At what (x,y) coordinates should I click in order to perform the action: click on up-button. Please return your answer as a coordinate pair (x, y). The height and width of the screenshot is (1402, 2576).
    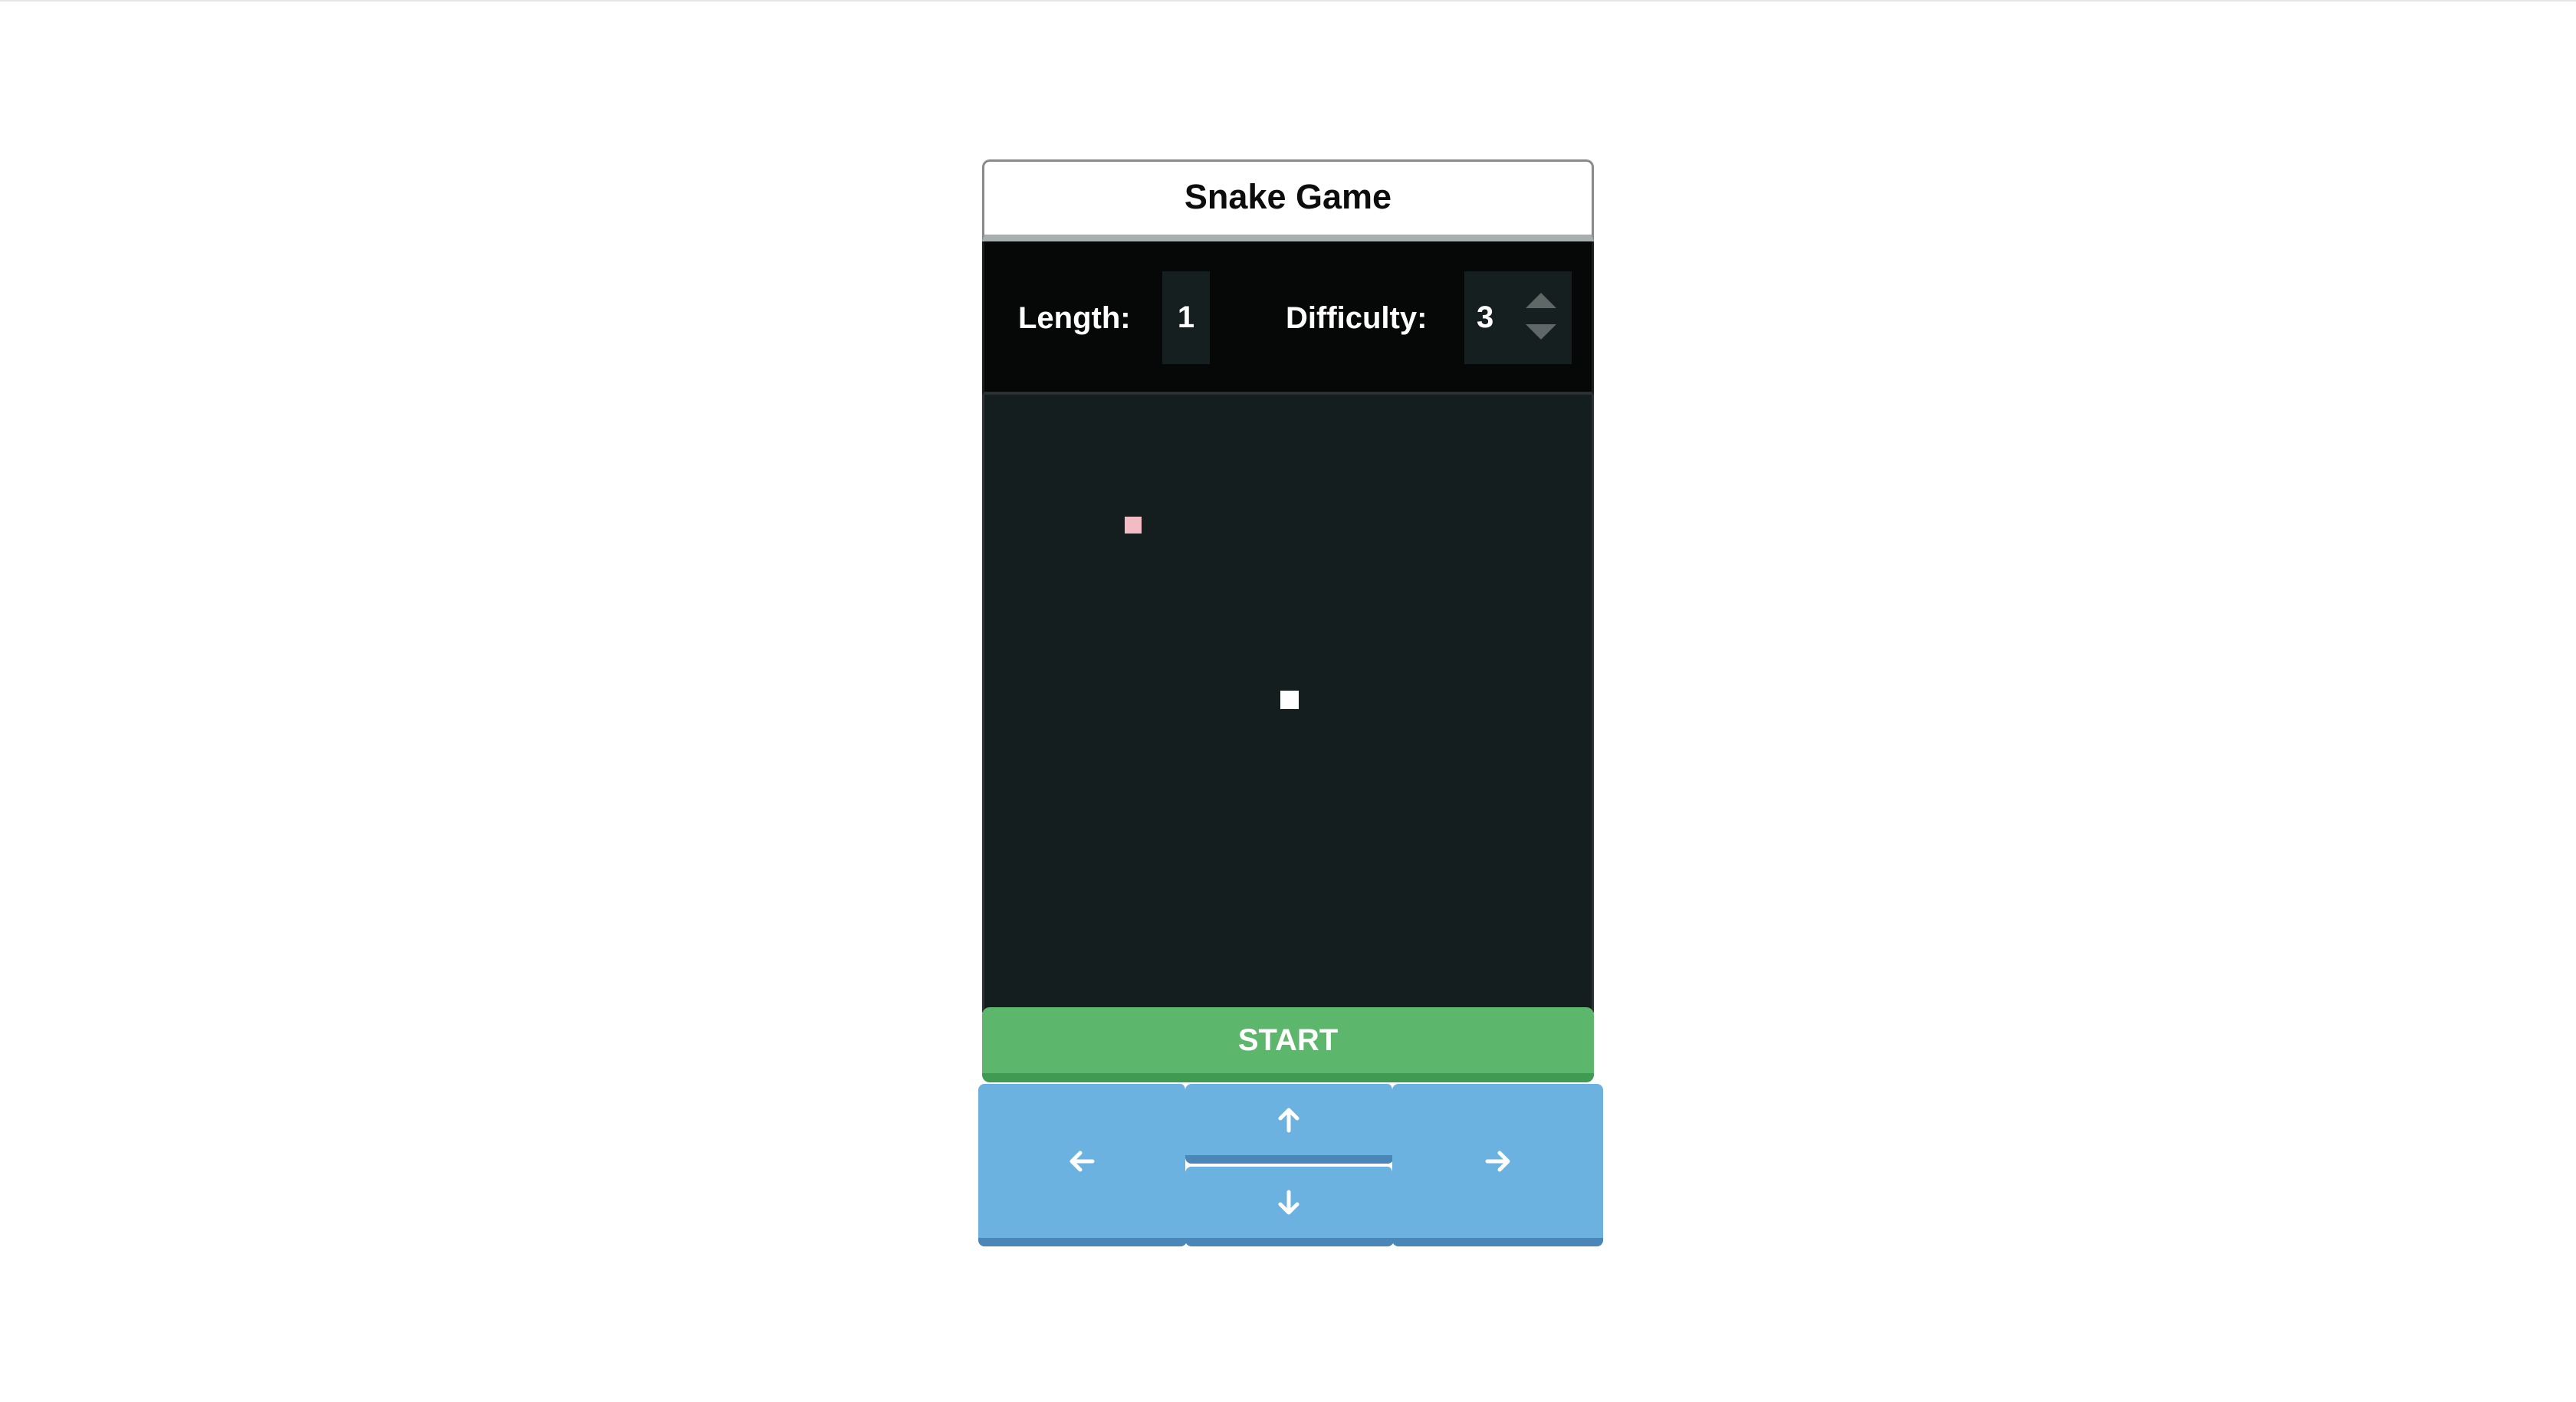
    Looking at the image, I should click on (1290, 1124).